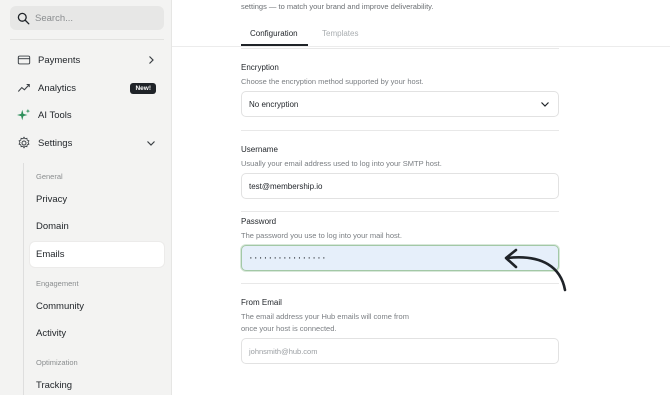  What do you see at coordinates (57, 88) in the screenshot?
I see `sidebar-item-label: Analytics` at bounding box center [57, 88].